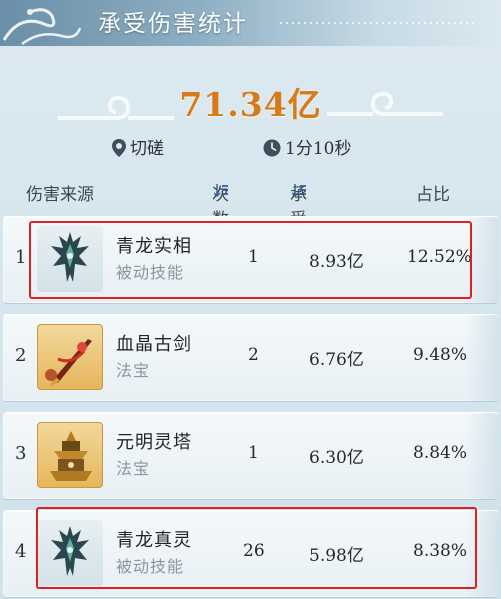 The height and width of the screenshot is (599, 501). I want to click on column-count: 次数, so click(220, 205).